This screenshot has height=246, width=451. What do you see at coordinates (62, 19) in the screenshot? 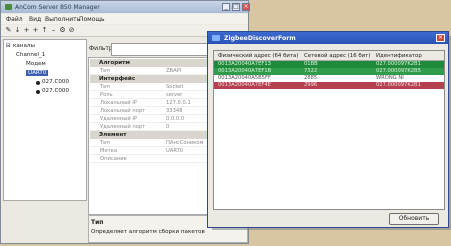
I see `menu-run: Выполнить` at bounding box center [62, 19].